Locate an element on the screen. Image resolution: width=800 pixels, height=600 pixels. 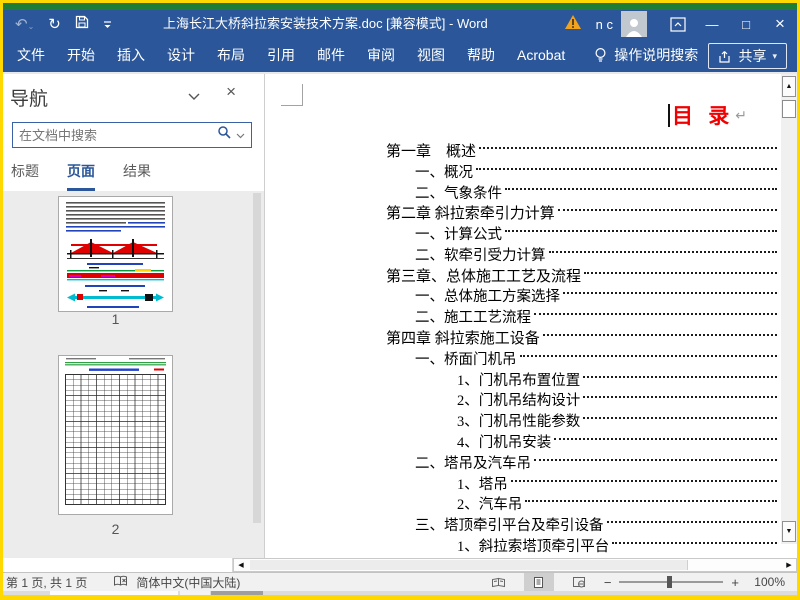
warning-icon is located at coordinates (573, 24).